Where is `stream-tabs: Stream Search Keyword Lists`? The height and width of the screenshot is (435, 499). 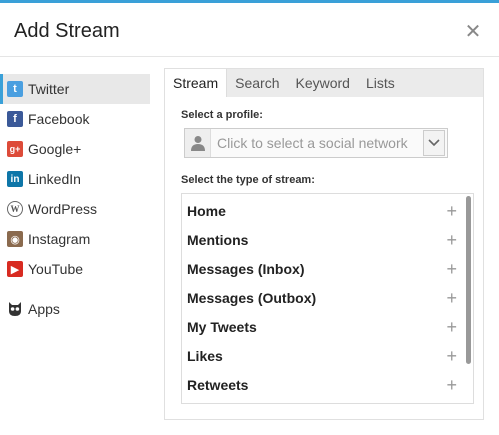 stream-tabs: Stream Search Keyword Lists is located at coordinates (324, 83).